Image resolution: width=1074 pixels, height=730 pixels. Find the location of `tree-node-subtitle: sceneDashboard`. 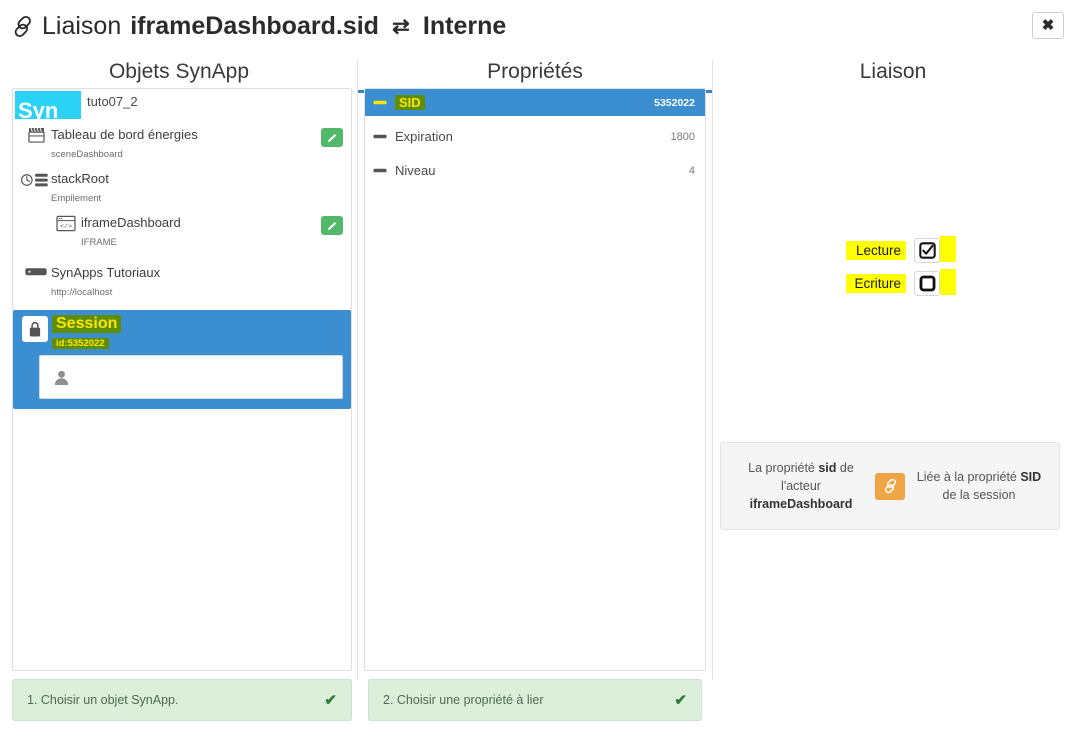

tree-node-subtitle: sceneDashboard is located at coordinates (87, 154).